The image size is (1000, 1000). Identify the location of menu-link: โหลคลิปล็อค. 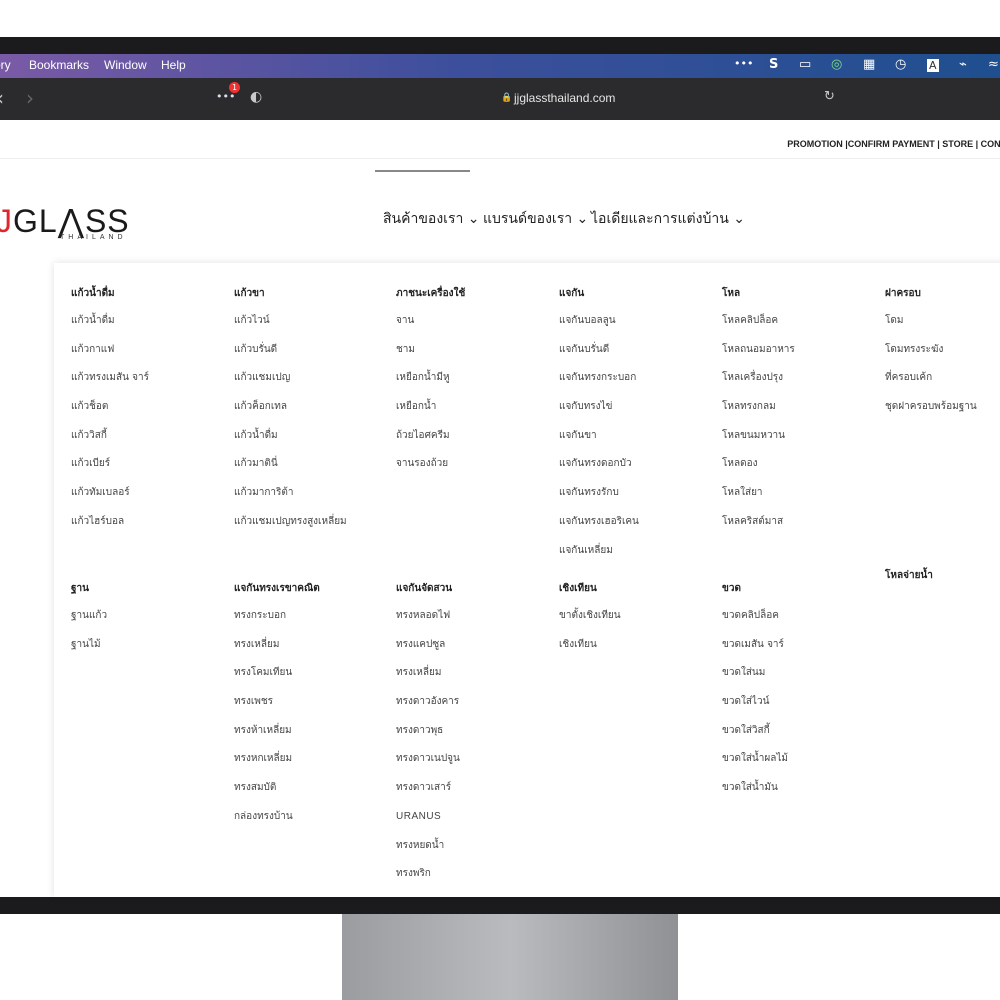
(802, 328).